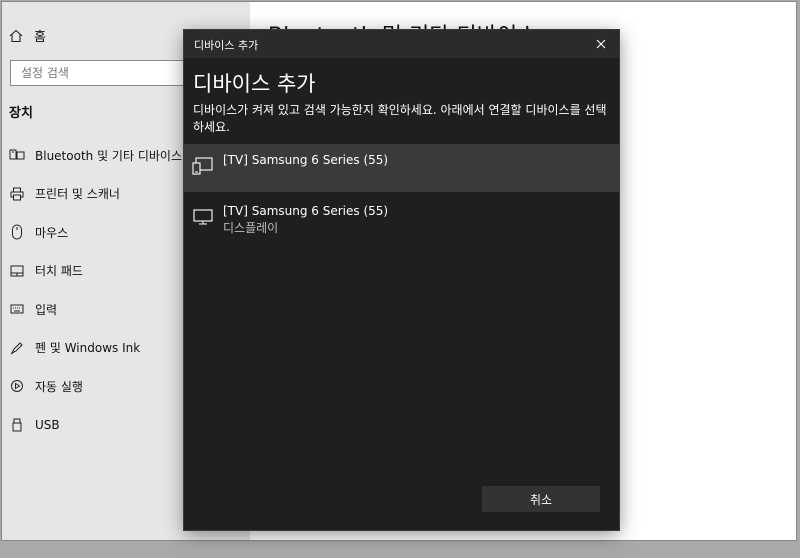 This screenshot has width=800, height=558. I want to click on section-title: 장치, so click(21, 113).